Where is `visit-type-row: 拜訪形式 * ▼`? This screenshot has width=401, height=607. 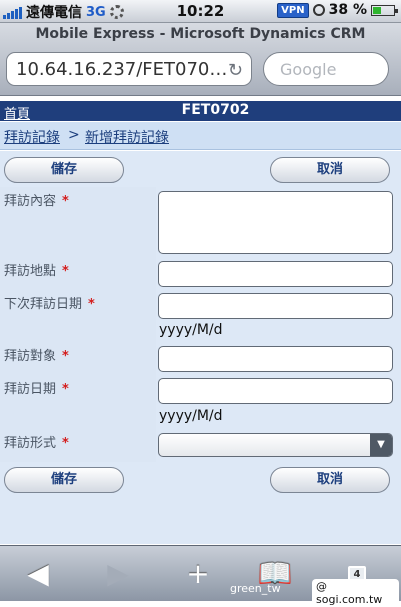 visit-type-row: 拜訪形式 * ▼ is located at coordinates (200, 445).